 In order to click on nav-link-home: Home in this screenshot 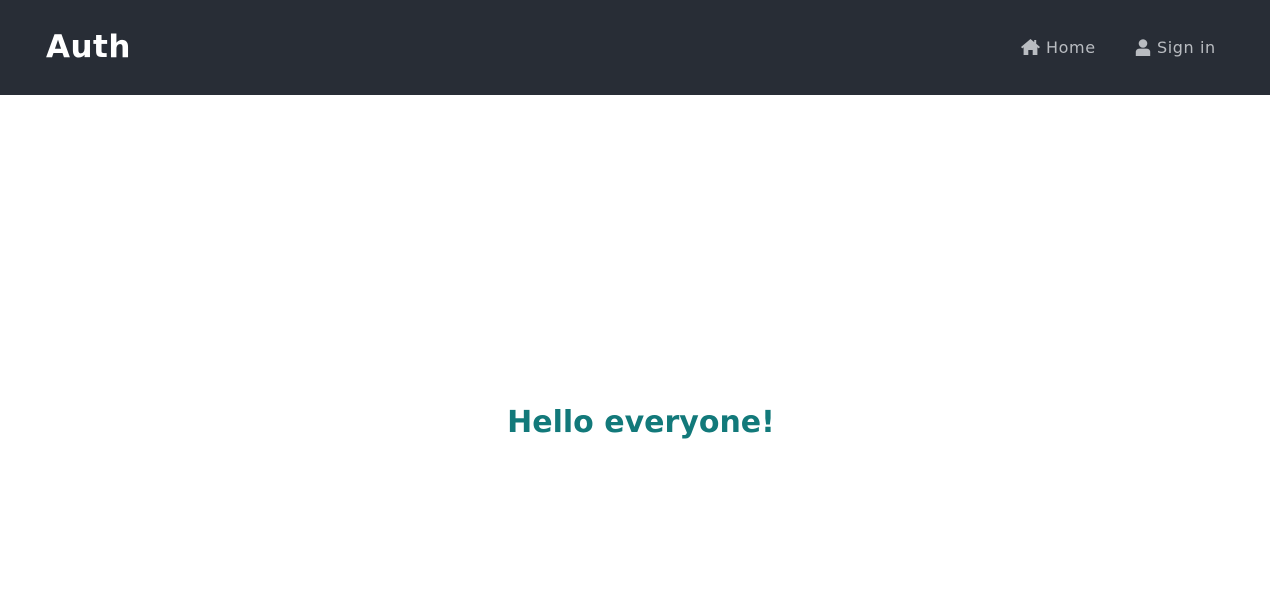, I will do `click(1058, 47)`.